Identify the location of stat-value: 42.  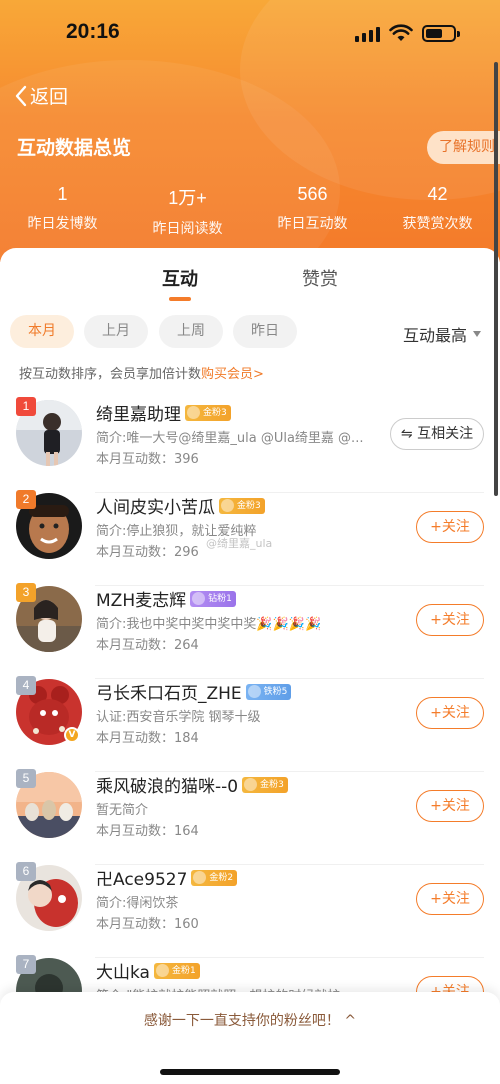
(437, 194).